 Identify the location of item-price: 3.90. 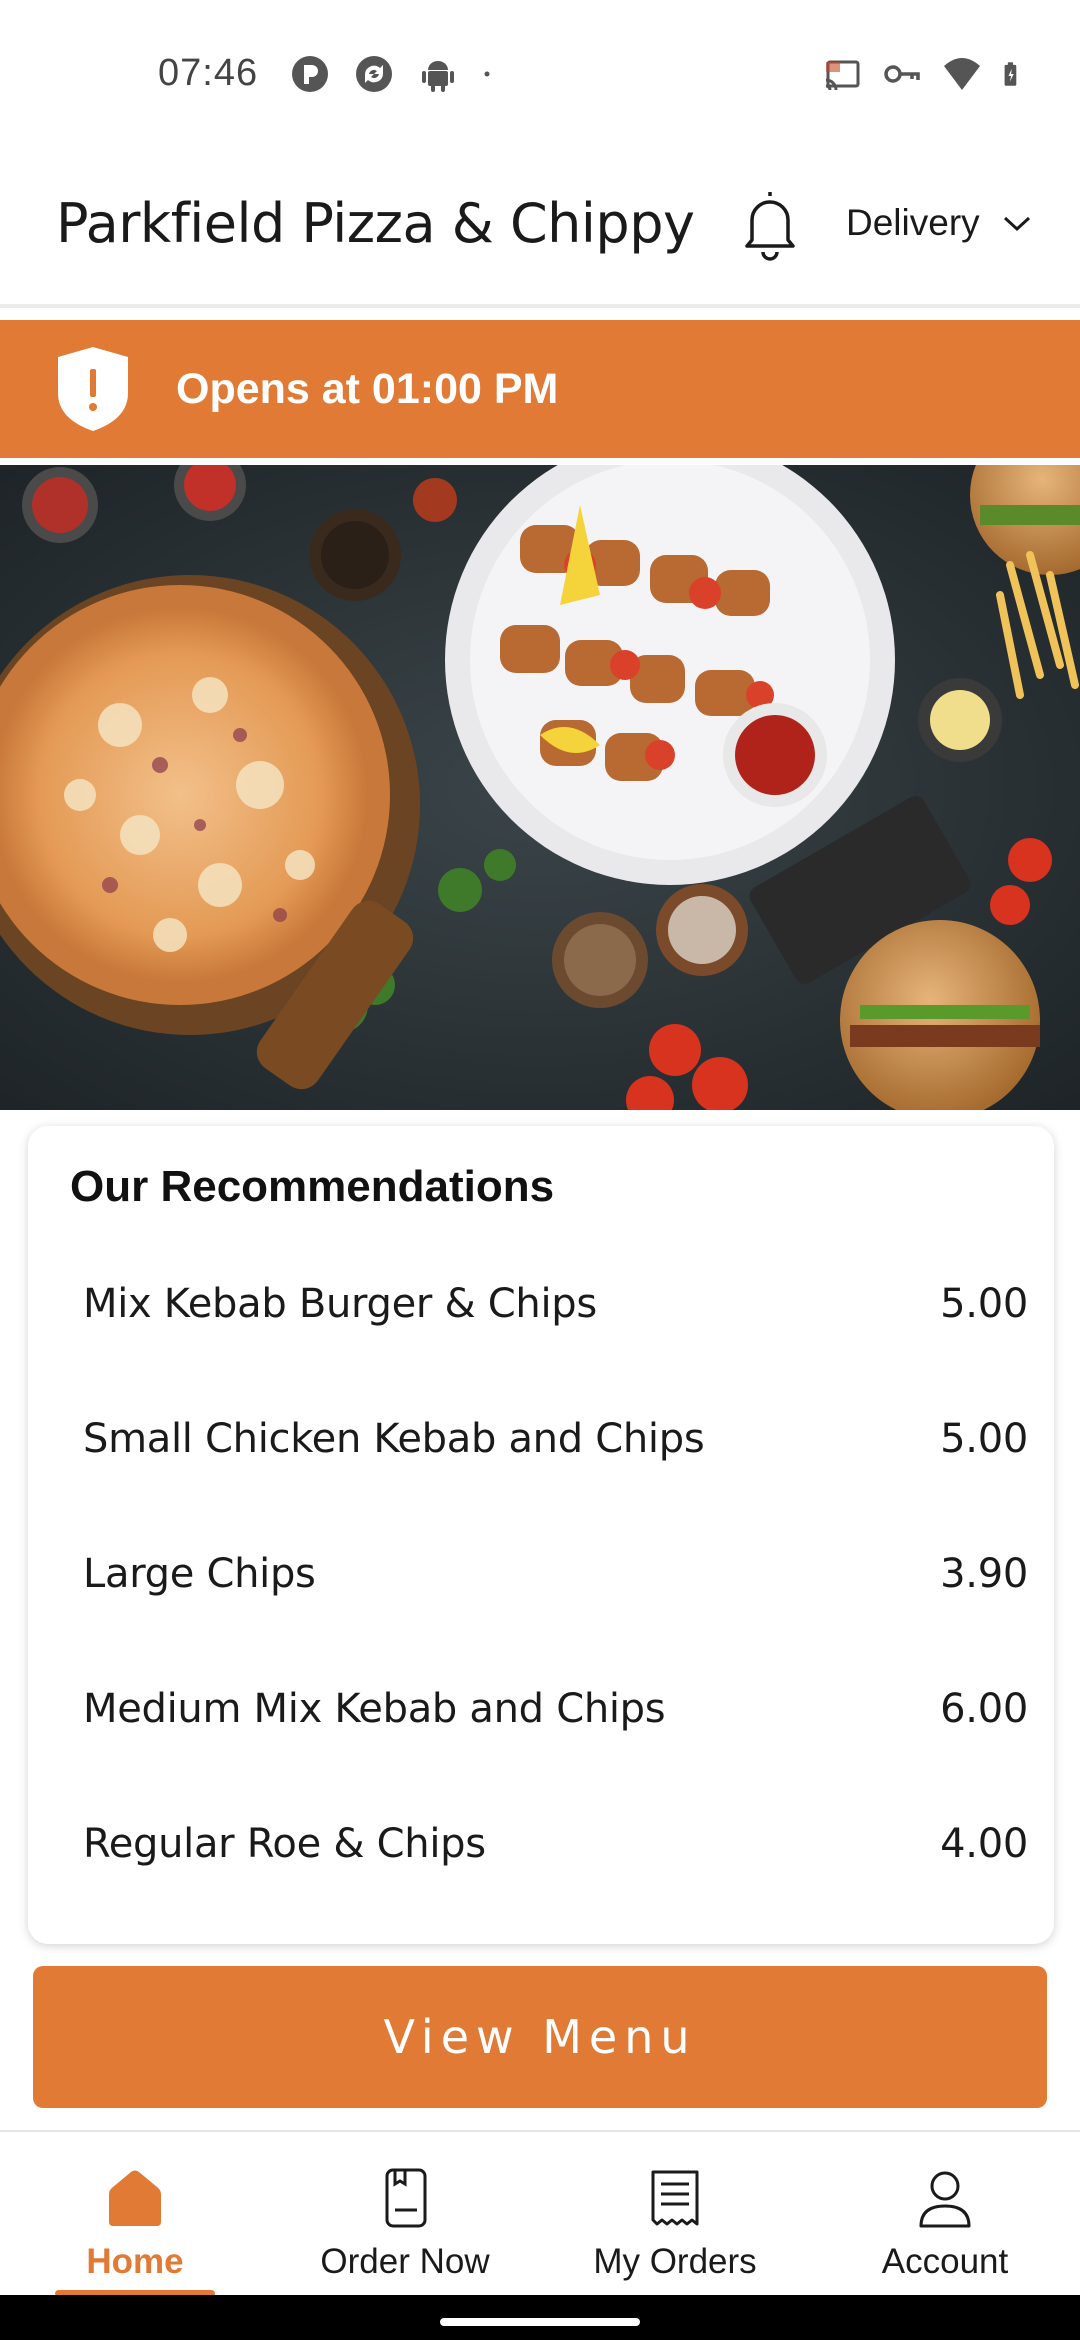
(984, 1573).